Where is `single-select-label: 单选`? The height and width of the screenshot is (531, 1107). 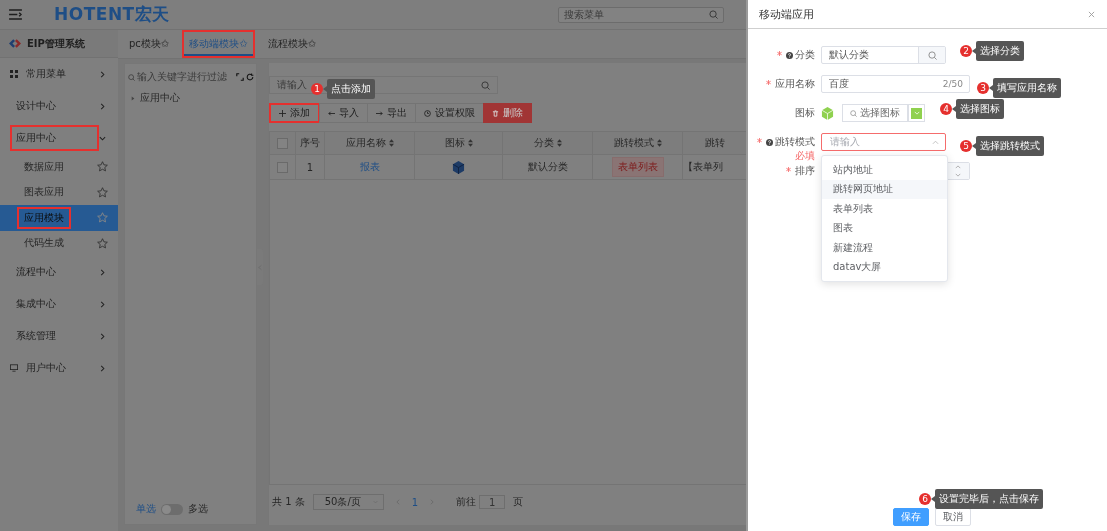
single-select-label: 单选 is located at coordinates (146, 509).